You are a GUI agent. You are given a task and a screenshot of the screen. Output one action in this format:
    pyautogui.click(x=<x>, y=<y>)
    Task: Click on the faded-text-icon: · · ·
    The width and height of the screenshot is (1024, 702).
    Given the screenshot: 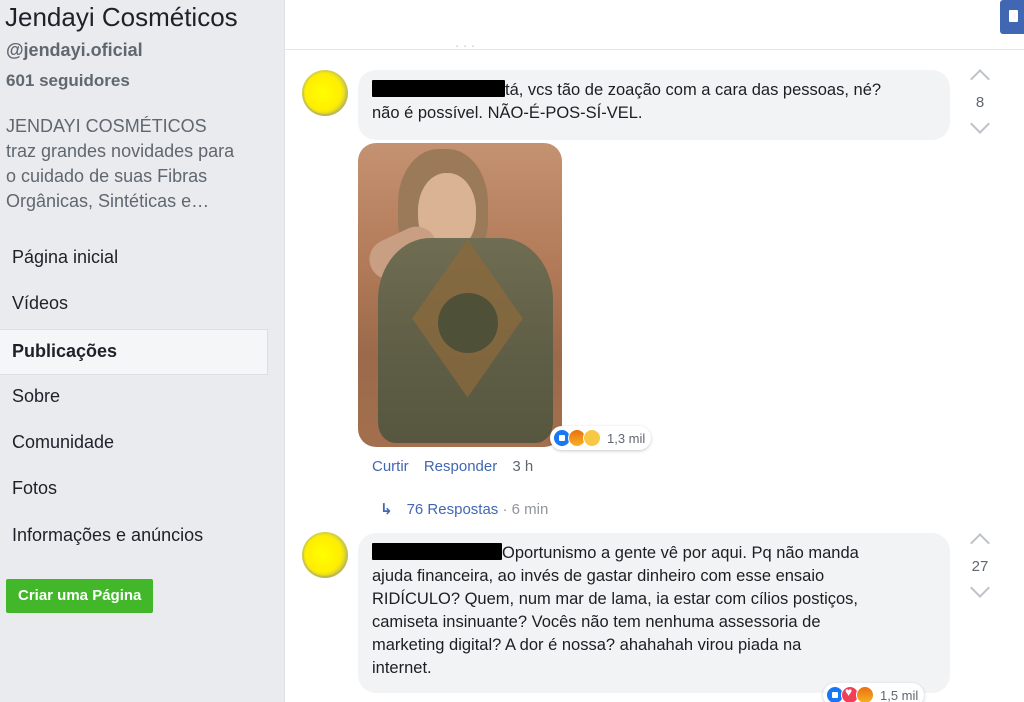 What is the action you would take?
    pyautogui.click(x=465, y=45)
    